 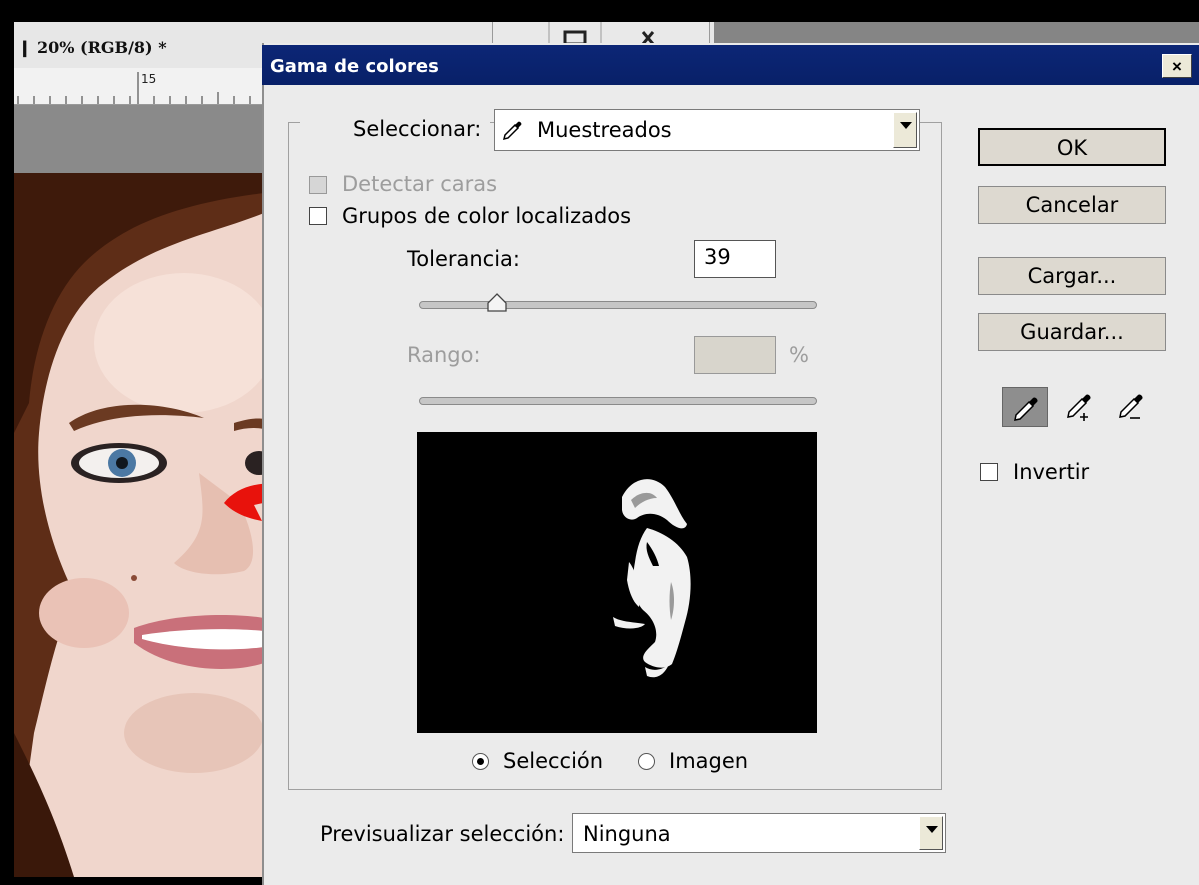 What do you see at coordinates (420, 184) in the screenshot?
I see `detect-faces-label: Detectar caras` at bounding box center [420, 184].